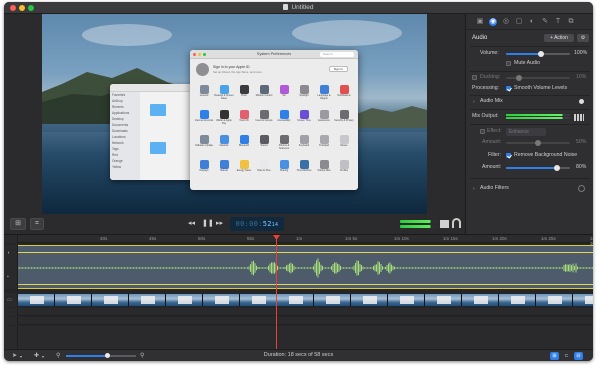 The width and height of the screenshot is (597, 365). What do you see at coordinates (557, 168) in the screenshot?
I see `noise-amount-knob` at bounding box center [557, 168].